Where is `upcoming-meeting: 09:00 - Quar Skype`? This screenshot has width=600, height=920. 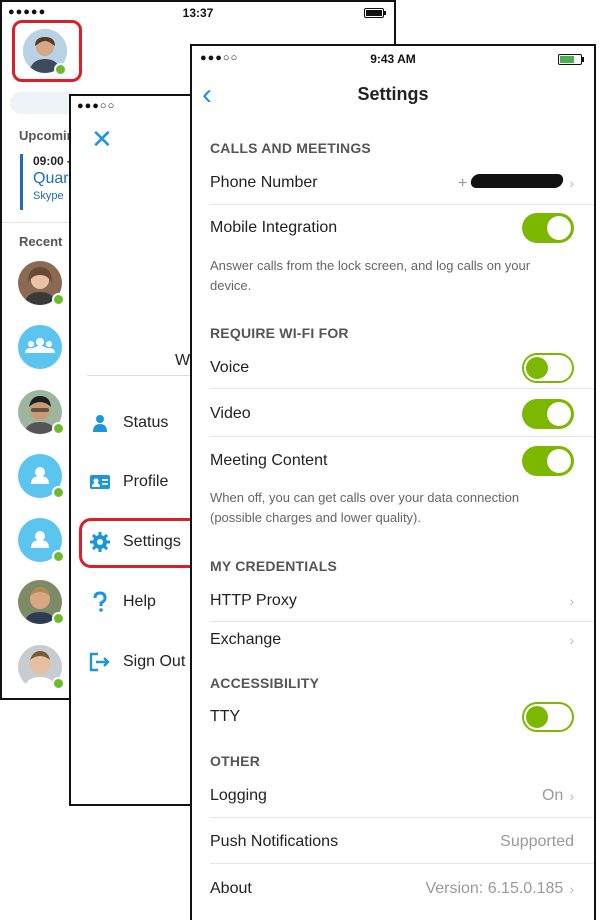 upcoming-meeting: 09:00 - Quar Skype is located at coordinates (45, 182).